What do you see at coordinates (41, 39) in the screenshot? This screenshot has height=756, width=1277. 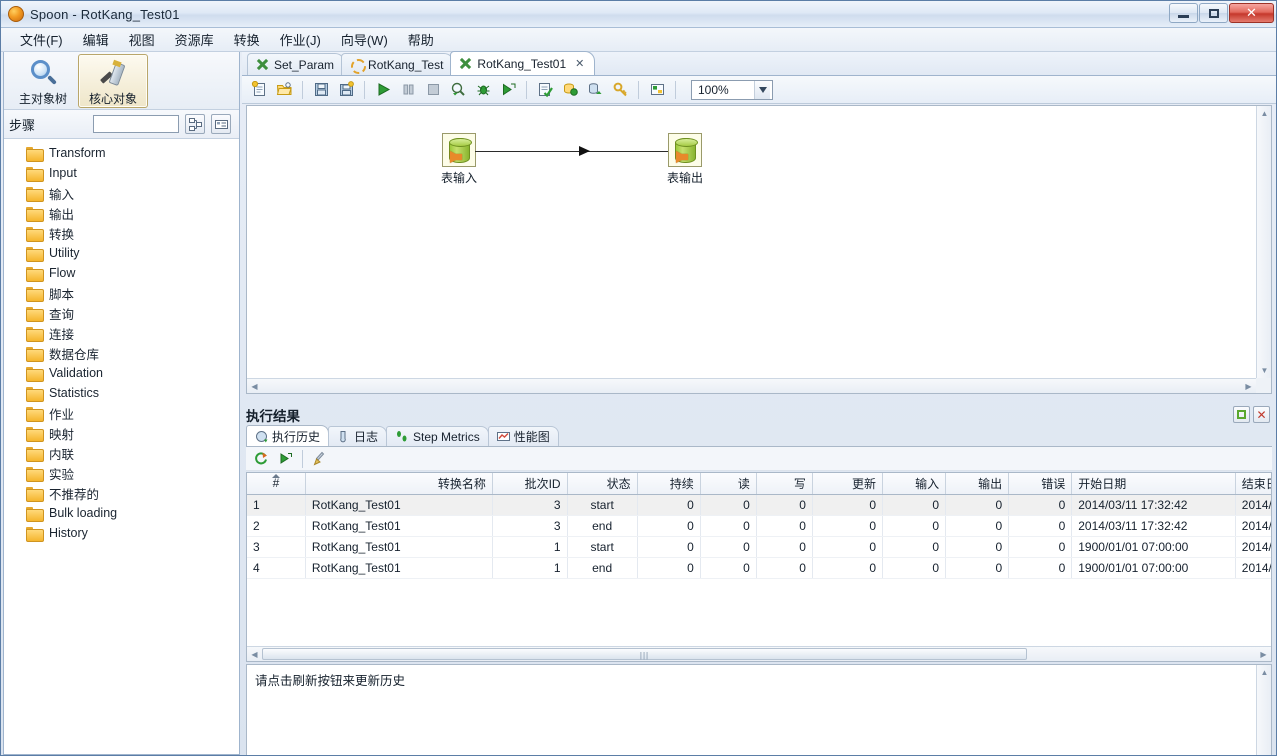 I see `menu-file: 文件(F)` at bounding box center [41, 39].